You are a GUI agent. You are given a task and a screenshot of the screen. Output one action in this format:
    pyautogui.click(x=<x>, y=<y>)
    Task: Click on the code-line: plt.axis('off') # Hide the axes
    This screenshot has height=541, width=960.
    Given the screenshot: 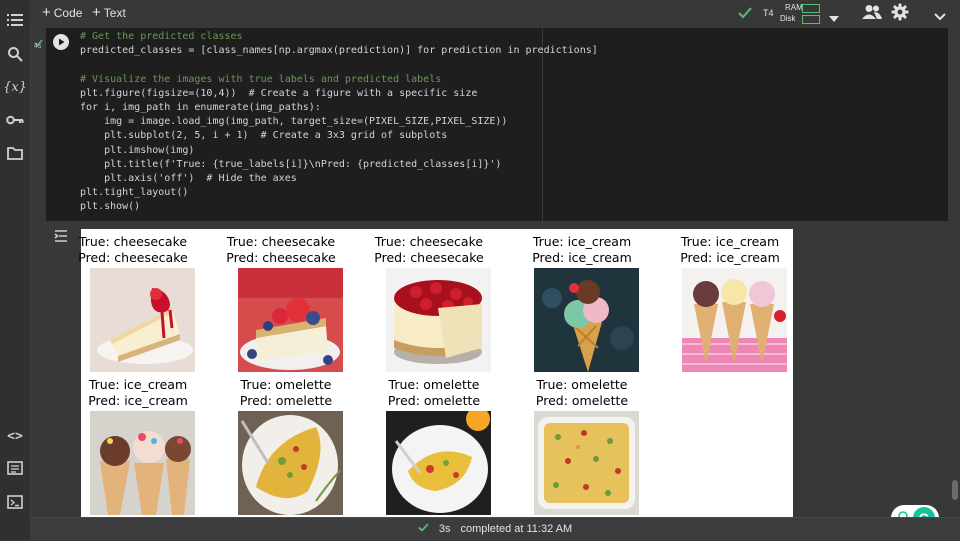 What is the action you would take?
    pyautogui.click(x=188, y=179)
    